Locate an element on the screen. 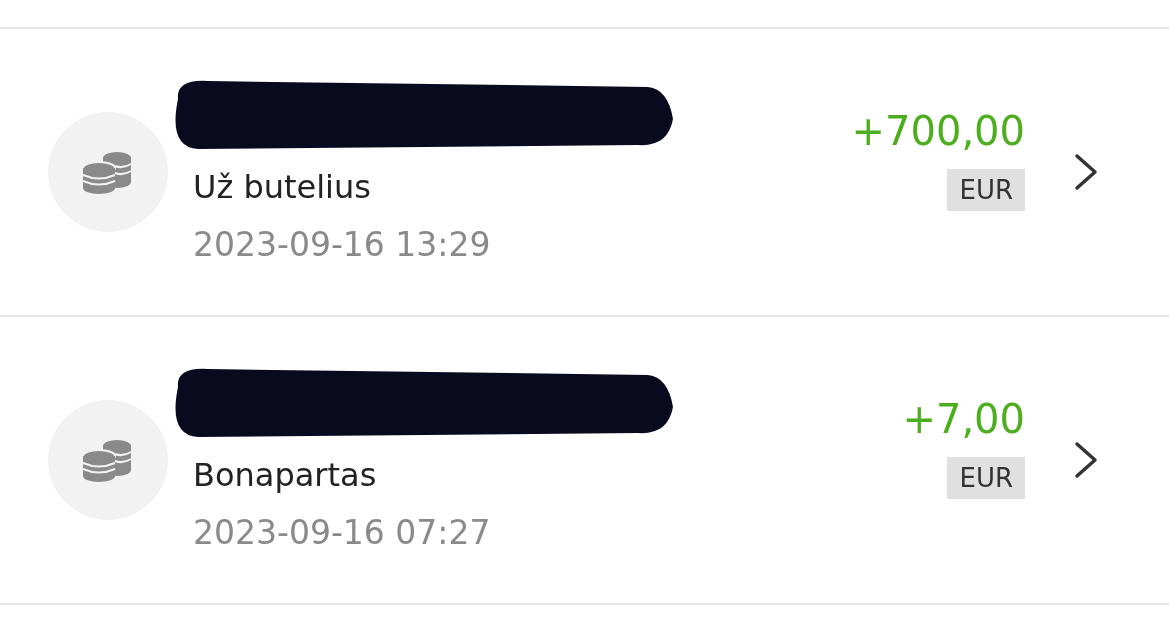  amount: +700,00 is located at coordinates (938, 131).